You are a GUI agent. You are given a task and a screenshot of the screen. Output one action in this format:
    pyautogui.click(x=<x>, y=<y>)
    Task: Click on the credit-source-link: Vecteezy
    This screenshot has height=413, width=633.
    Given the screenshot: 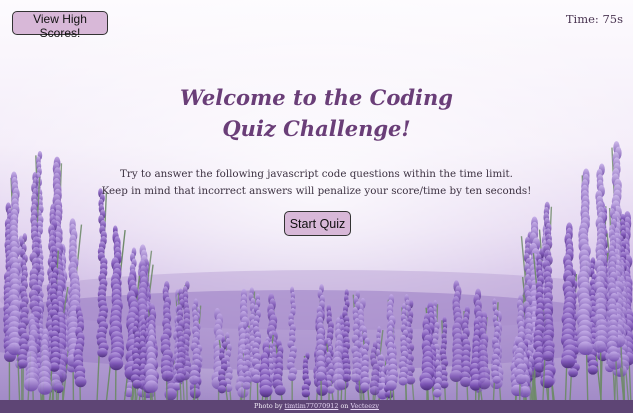 What is the action you would take?
    pyautogui.click(x=364, y=406)
    